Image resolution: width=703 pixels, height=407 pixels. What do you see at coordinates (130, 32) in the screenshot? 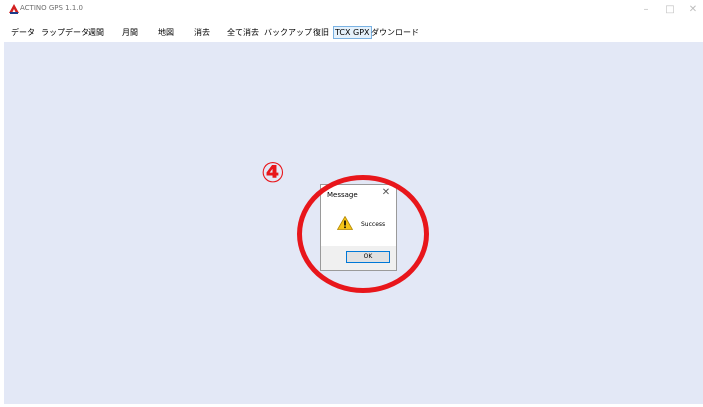
I see `menu-item-monthly: 月間` at bounding box center [130, 32].